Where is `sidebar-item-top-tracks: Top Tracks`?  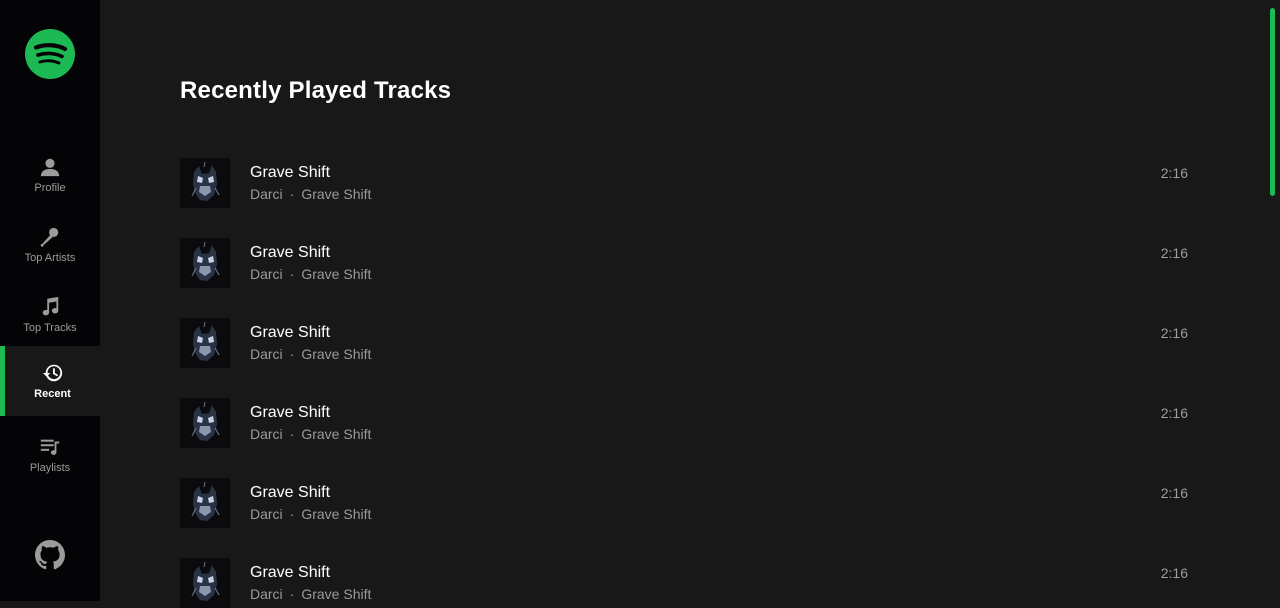 sidebar-item-top-tracks: Top Tracks is located at coordinates (50, 315).